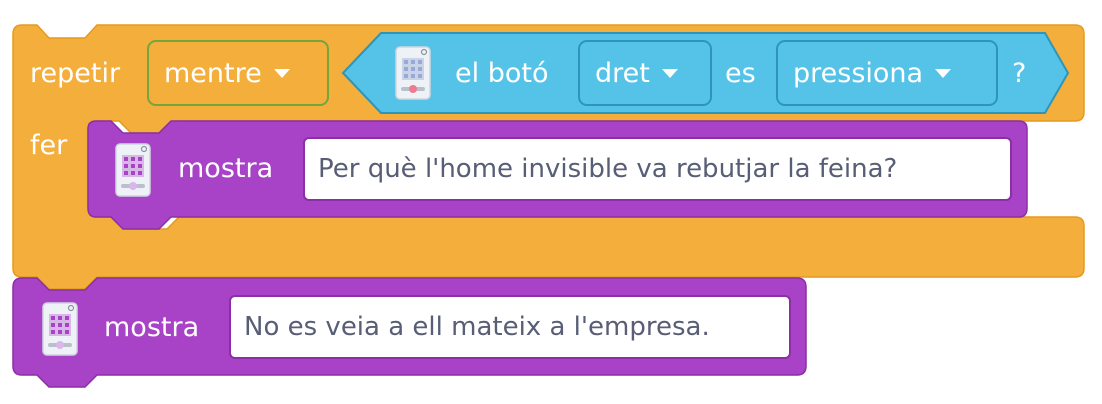 The width and height of the screenshot is (1102, 404). Describe the element at coordinates (49, 145) in the screenshot. I see `do-label: fer` at that location.